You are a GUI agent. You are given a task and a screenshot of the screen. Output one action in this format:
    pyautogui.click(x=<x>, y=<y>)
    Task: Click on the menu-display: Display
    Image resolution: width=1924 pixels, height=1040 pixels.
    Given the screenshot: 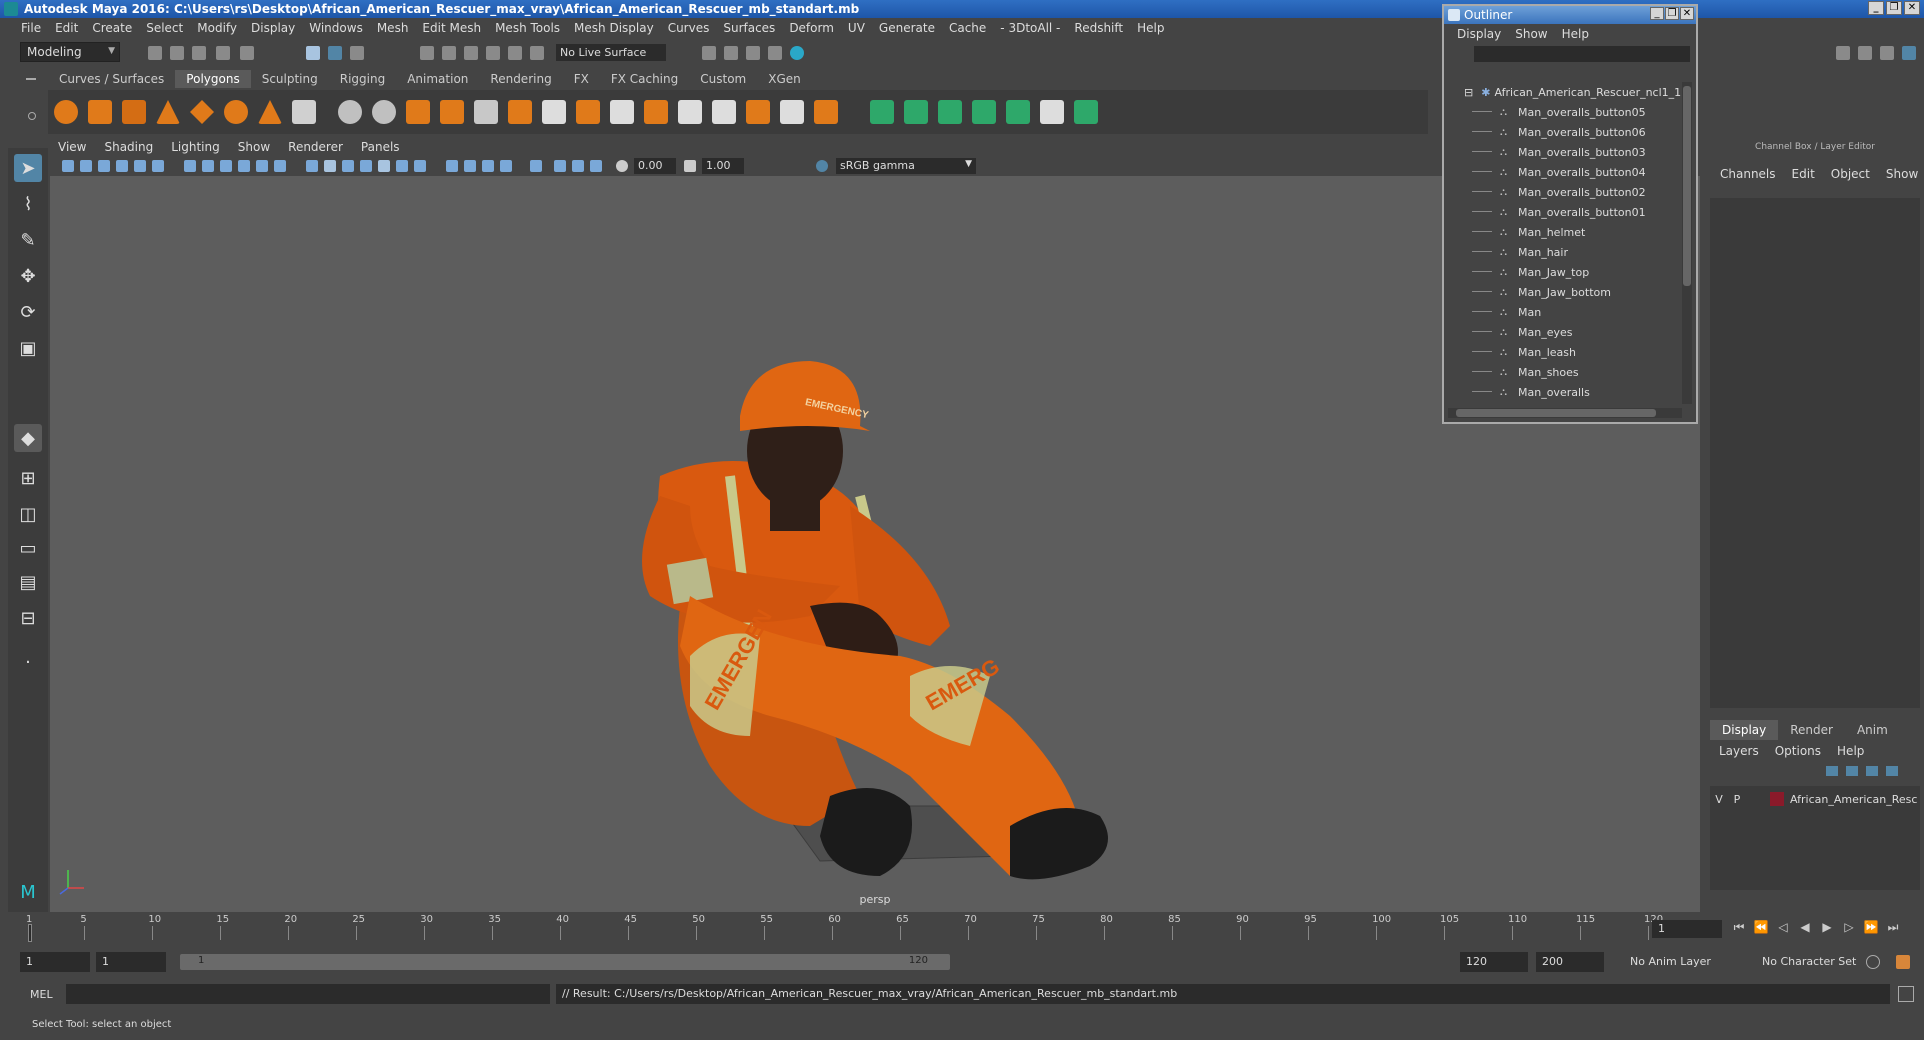 What is the action you would take?
    pyautogui.click(x=273, y=28)
    